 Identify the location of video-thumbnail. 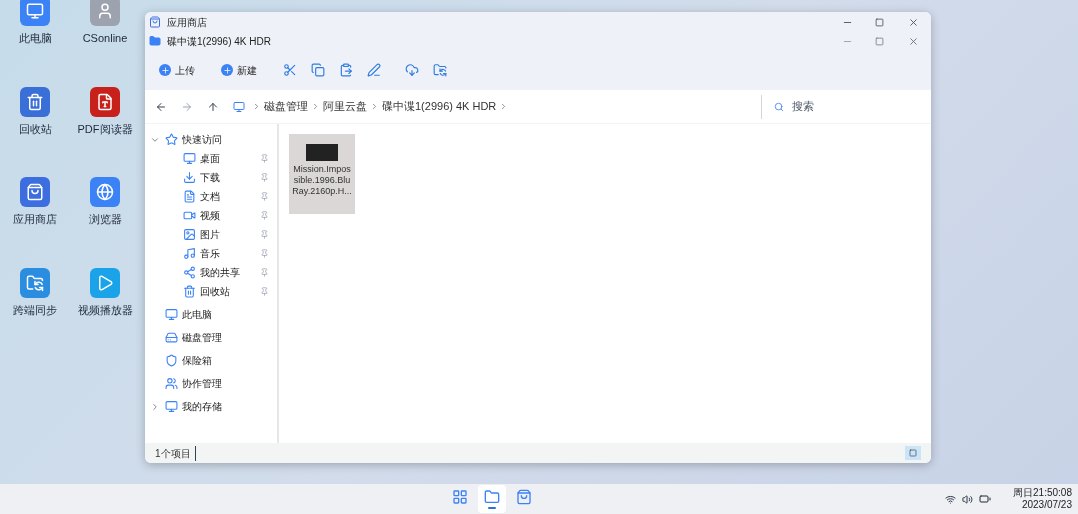
(322, 152).